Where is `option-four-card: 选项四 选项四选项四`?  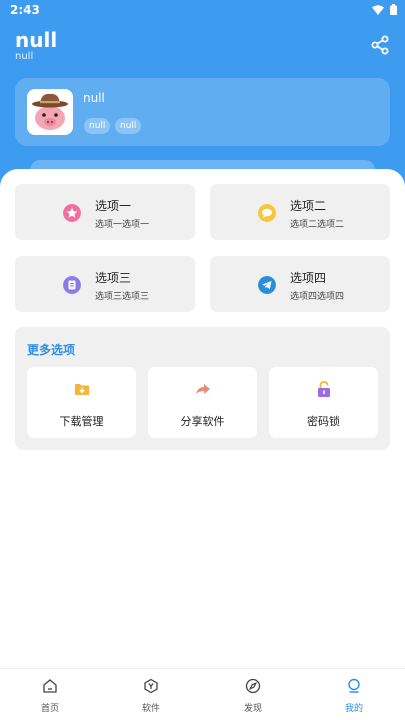
option-four-card: 选项四 选项四选项四 is located at coordinates (300, 284).